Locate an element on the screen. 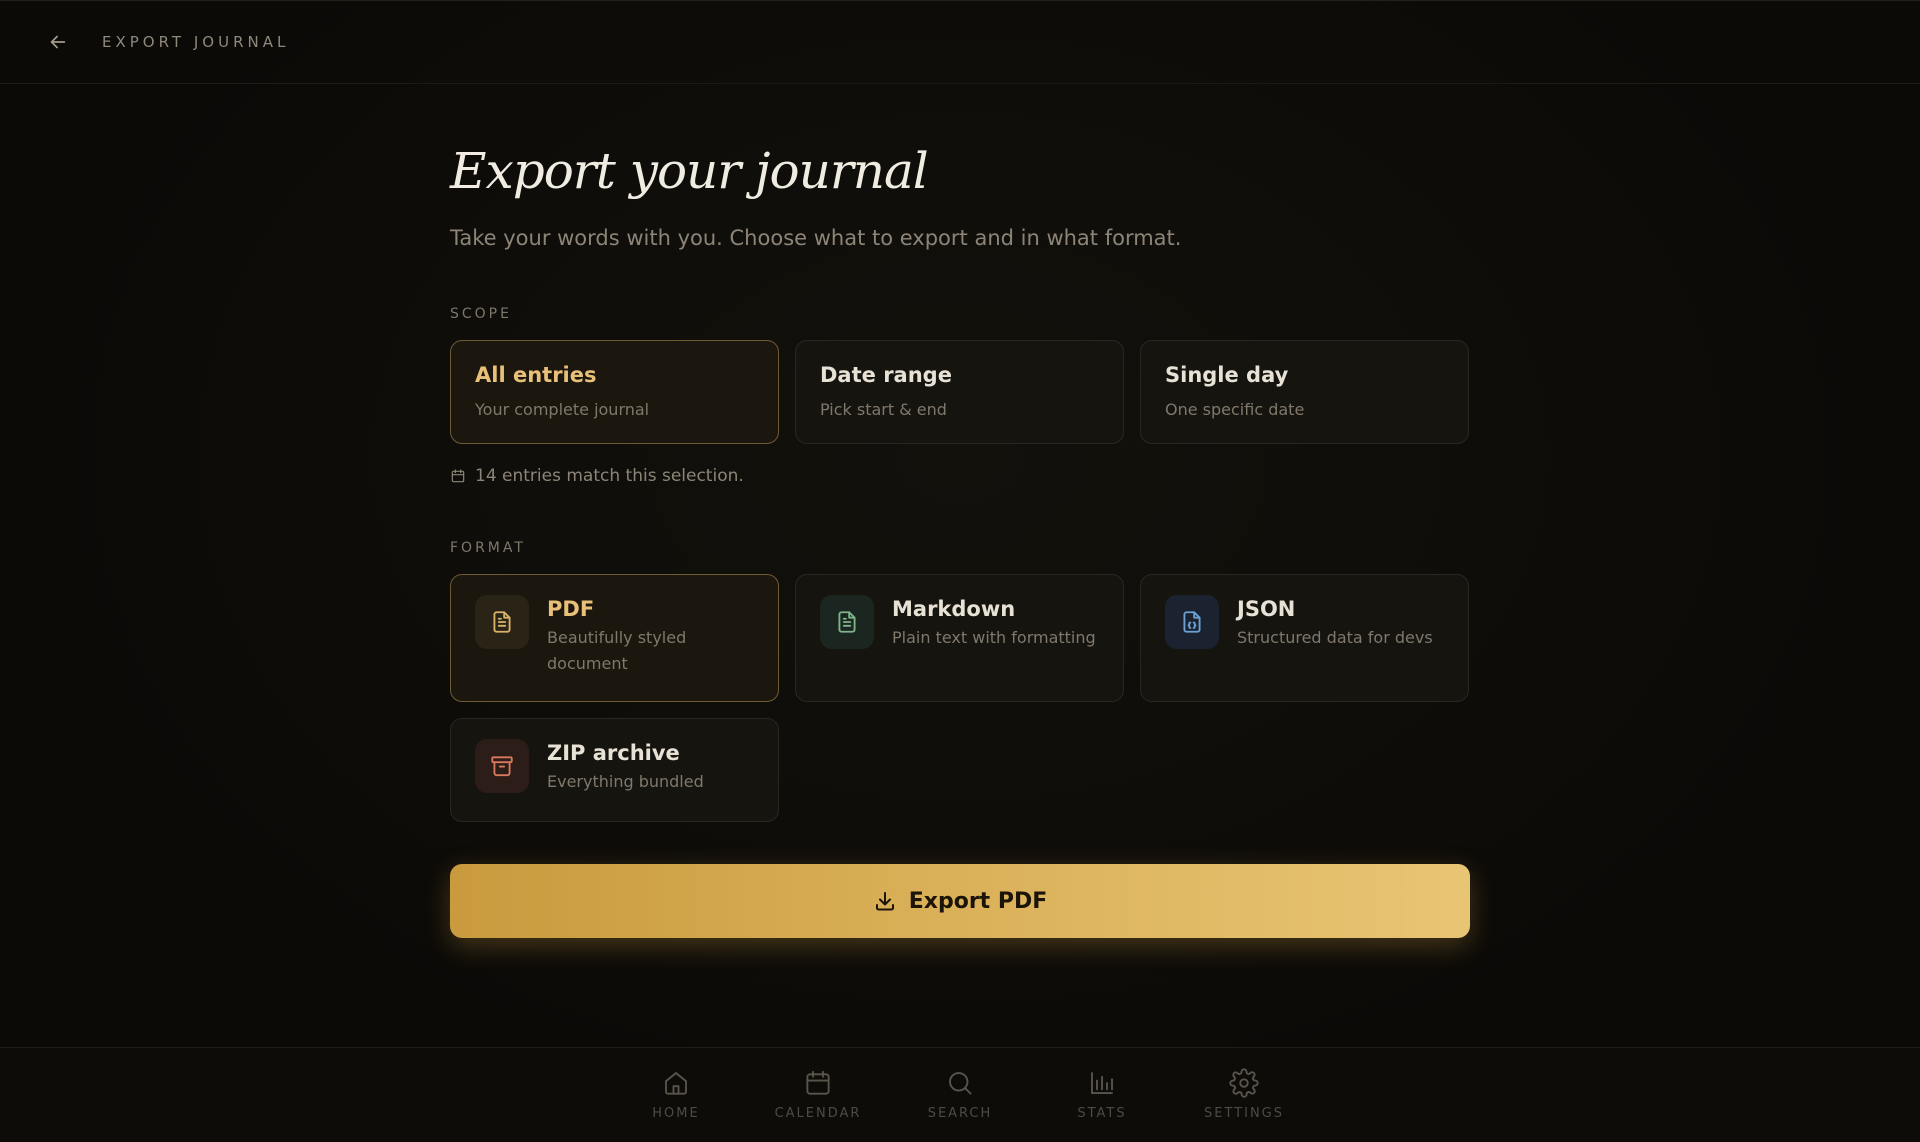  export-button-label: Export PDF is located at coordinates (978, 901).